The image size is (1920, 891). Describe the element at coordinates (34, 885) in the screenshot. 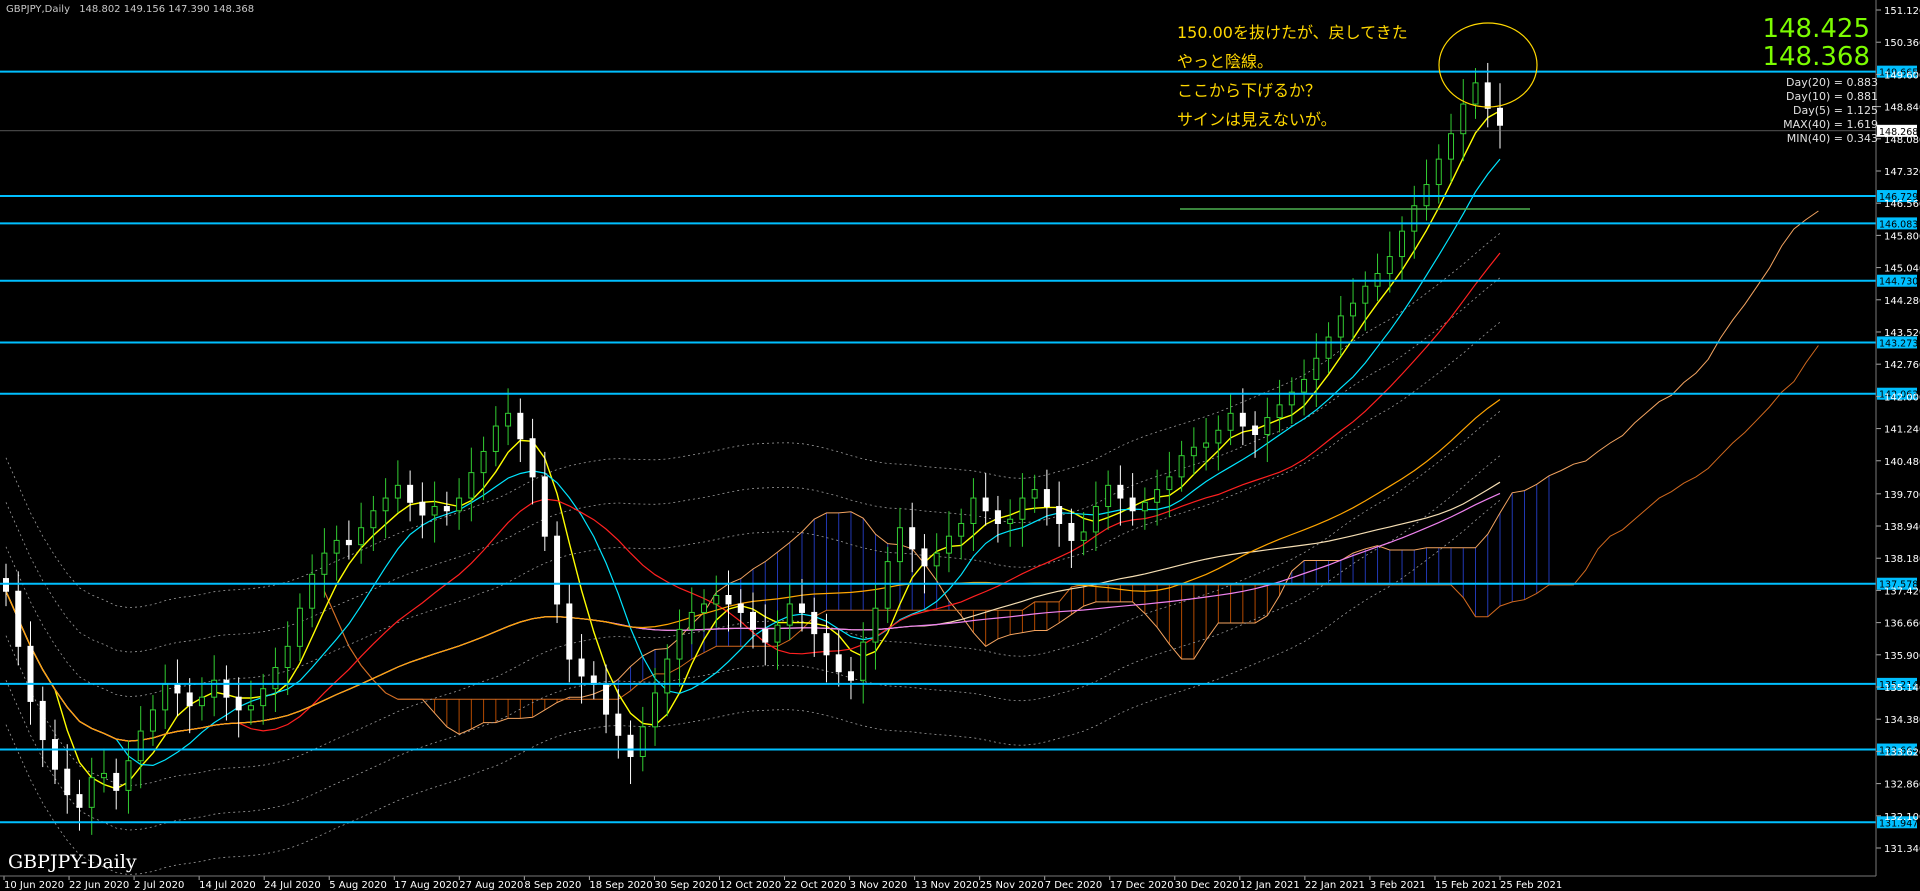

I see `time-tick-label: 10 Jun 2020` at that location.